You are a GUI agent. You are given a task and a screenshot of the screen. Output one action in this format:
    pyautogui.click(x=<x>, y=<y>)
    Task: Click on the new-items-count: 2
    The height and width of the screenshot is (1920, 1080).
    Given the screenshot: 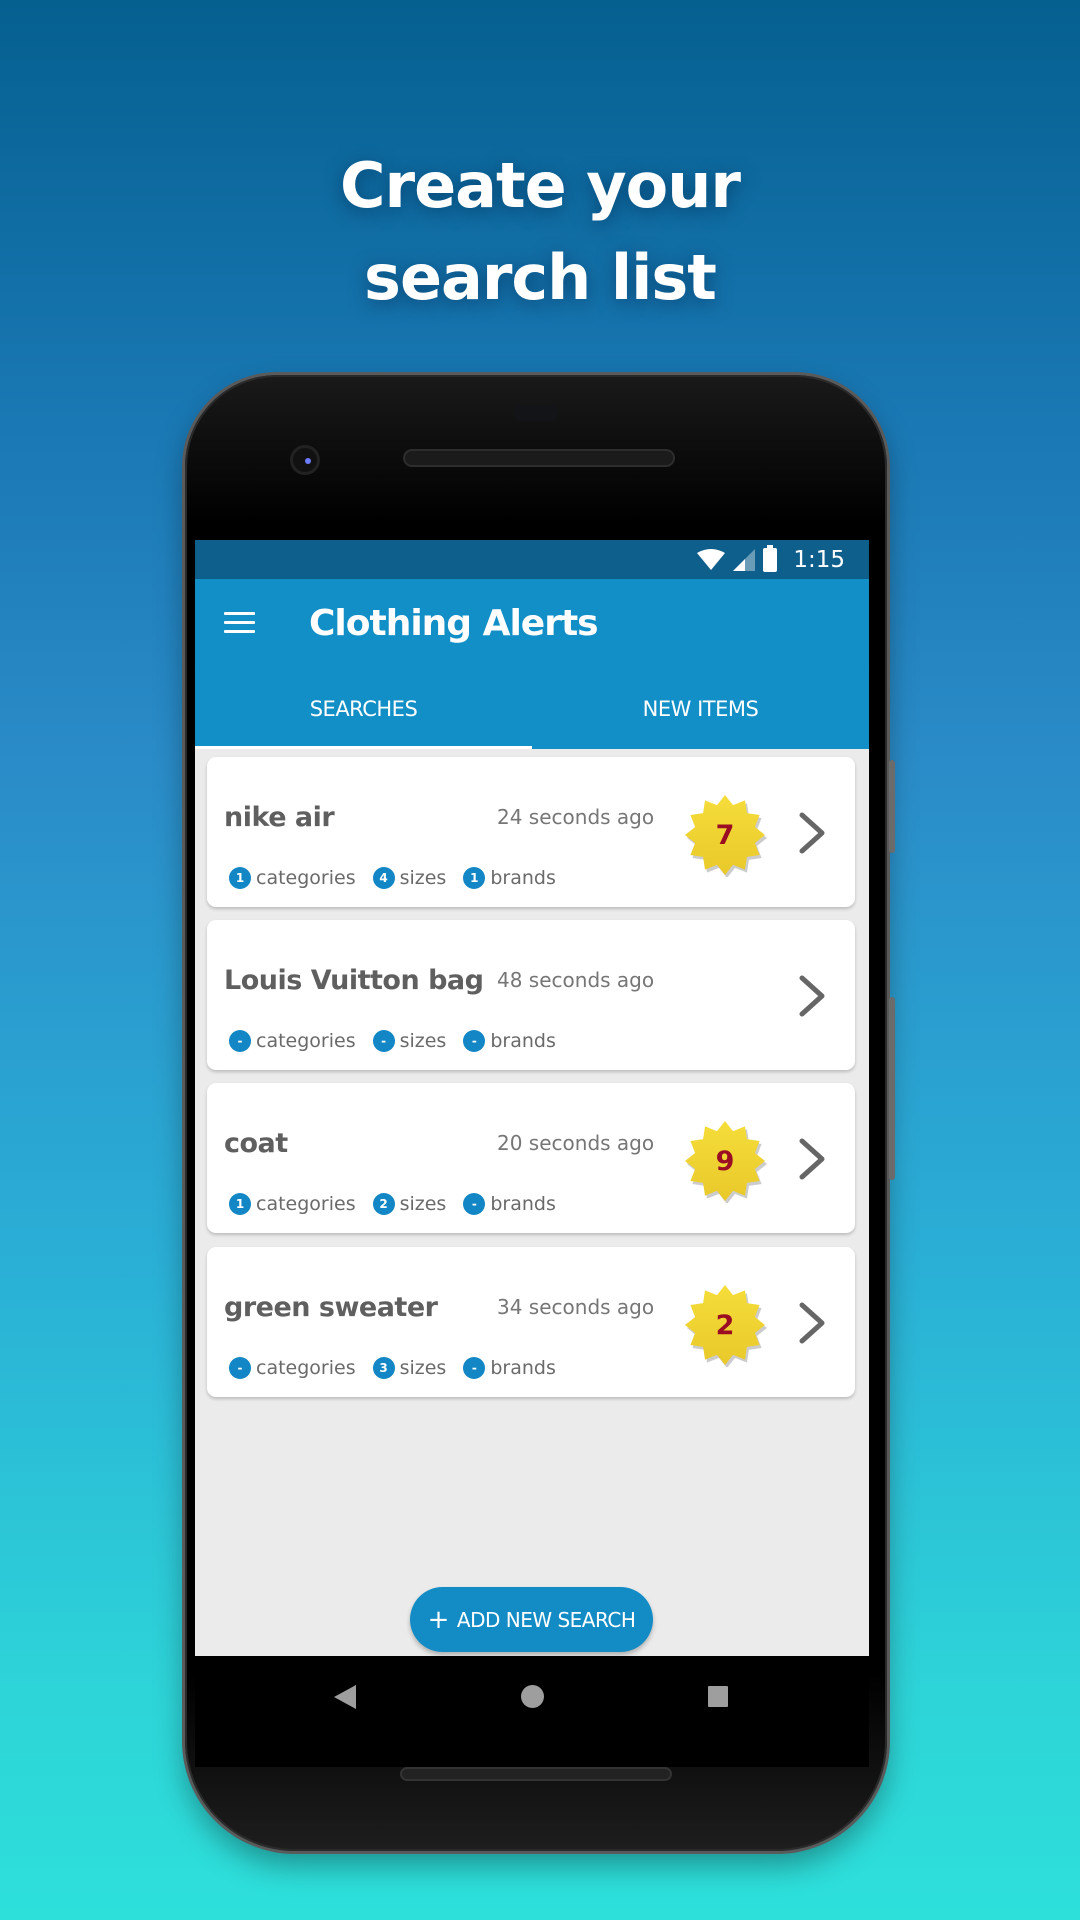 What is the action you would take?
    pyautogui.click(x=725, y=1325)
    